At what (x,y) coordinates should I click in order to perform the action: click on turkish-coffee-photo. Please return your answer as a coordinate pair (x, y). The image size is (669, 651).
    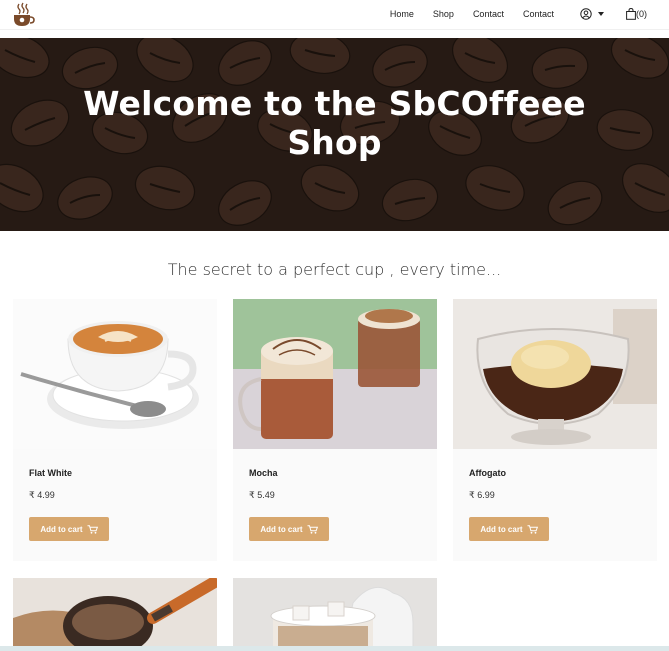
    Looking at the image, I should click on (115, 614).